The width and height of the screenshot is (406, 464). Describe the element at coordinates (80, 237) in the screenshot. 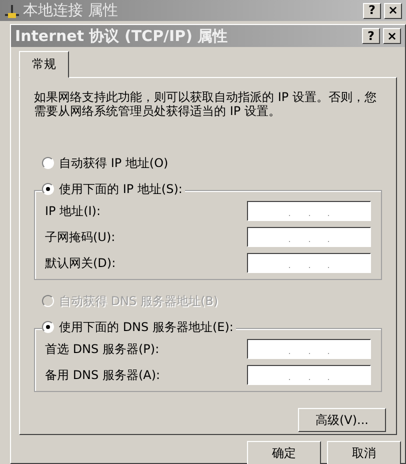

I see `field-label: 子网掩码(U):` at that location.